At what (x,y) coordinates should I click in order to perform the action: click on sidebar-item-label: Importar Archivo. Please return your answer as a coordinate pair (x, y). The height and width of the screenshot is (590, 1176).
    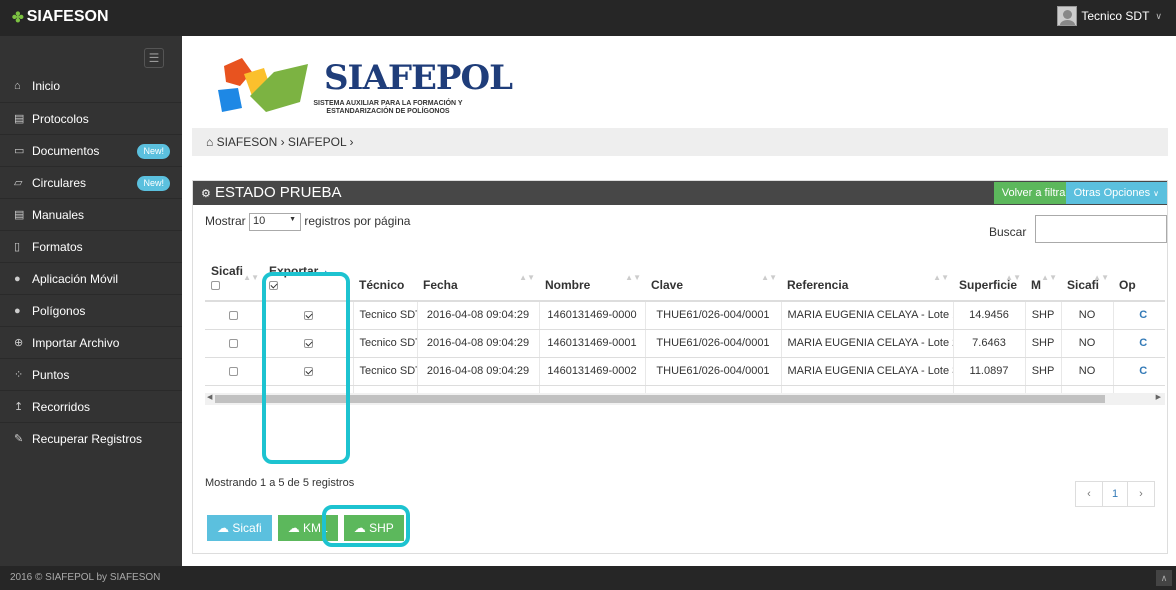
    Looking at the image, I should click on (76, 342).